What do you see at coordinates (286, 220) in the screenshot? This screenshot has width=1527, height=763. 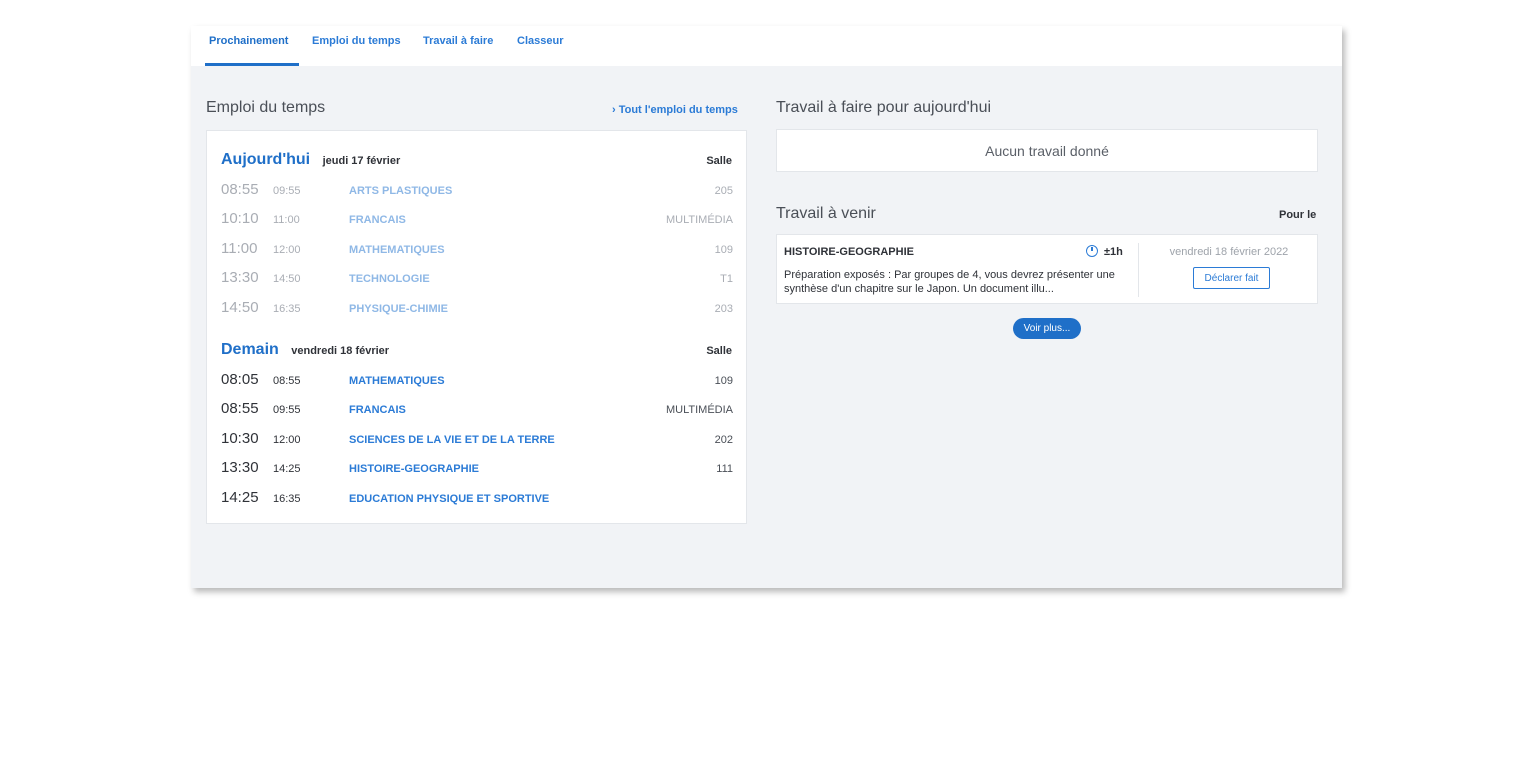 I see `end-time: 11:00` at bounding box center [286, 220].